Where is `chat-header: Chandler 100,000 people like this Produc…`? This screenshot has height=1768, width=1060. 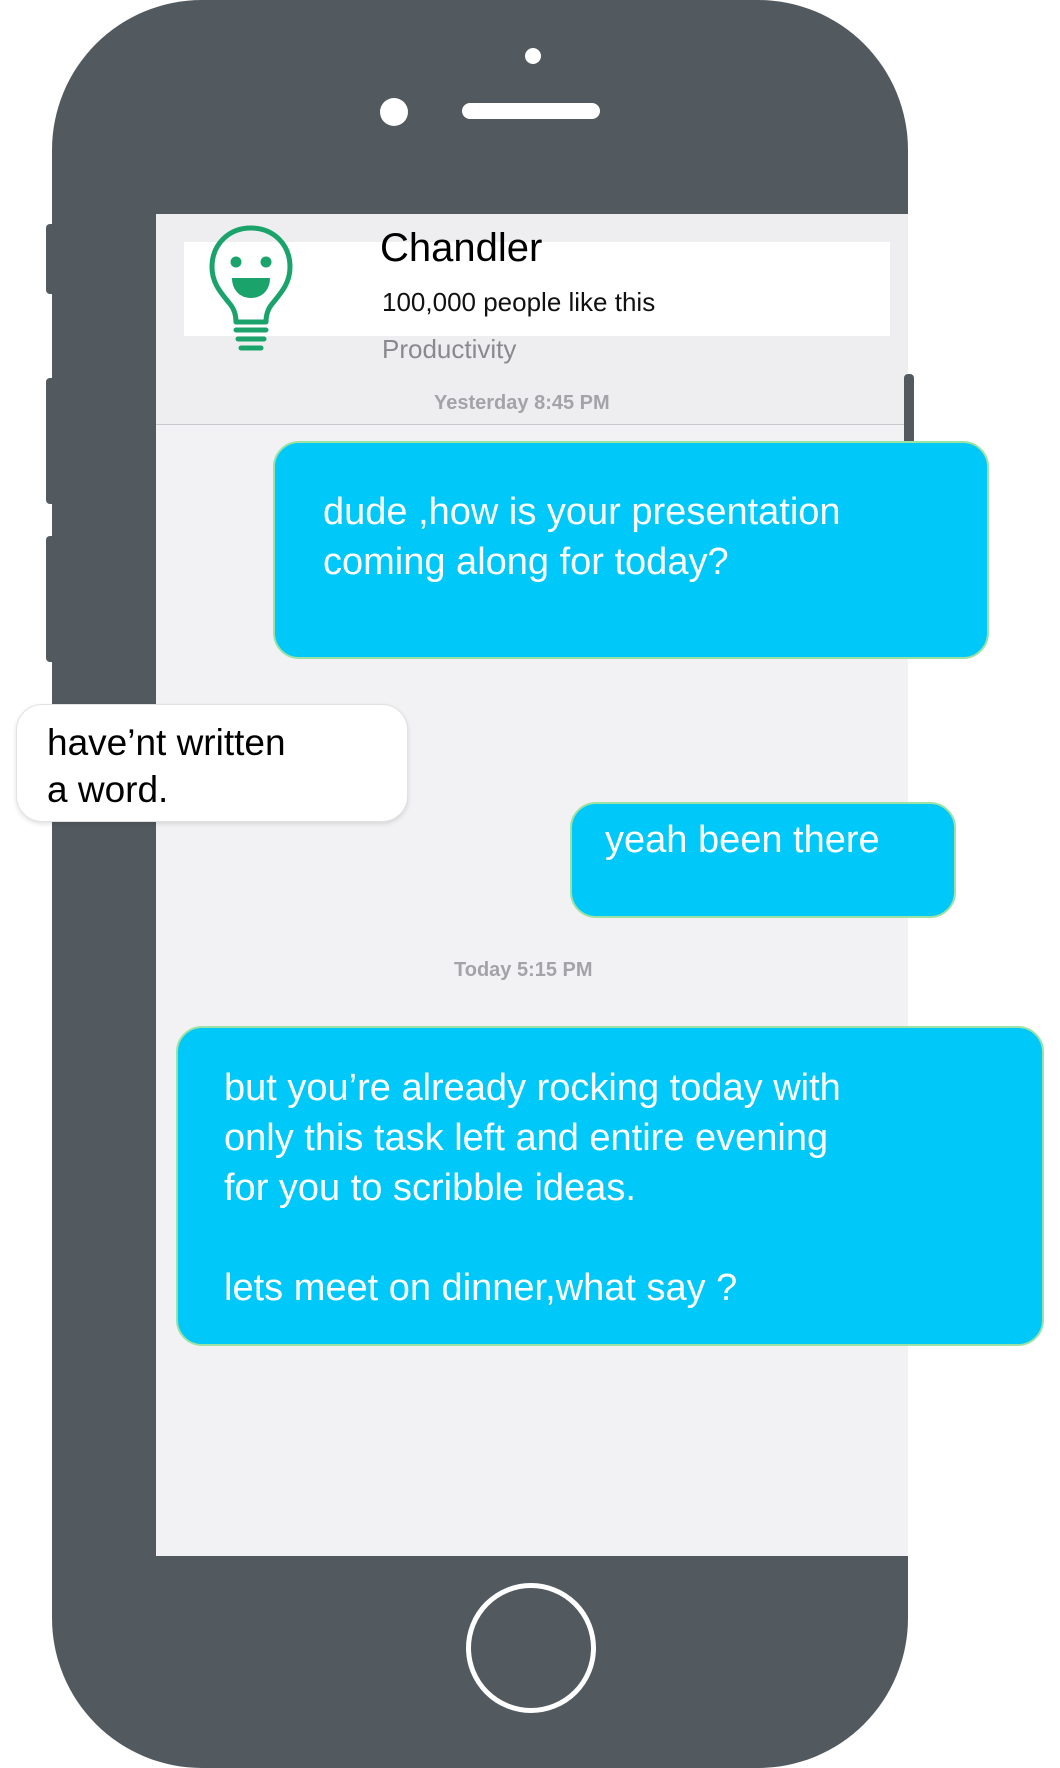
chat-header: Chandler 100,000 people like this Produc… is located at coordinates (532, 319).